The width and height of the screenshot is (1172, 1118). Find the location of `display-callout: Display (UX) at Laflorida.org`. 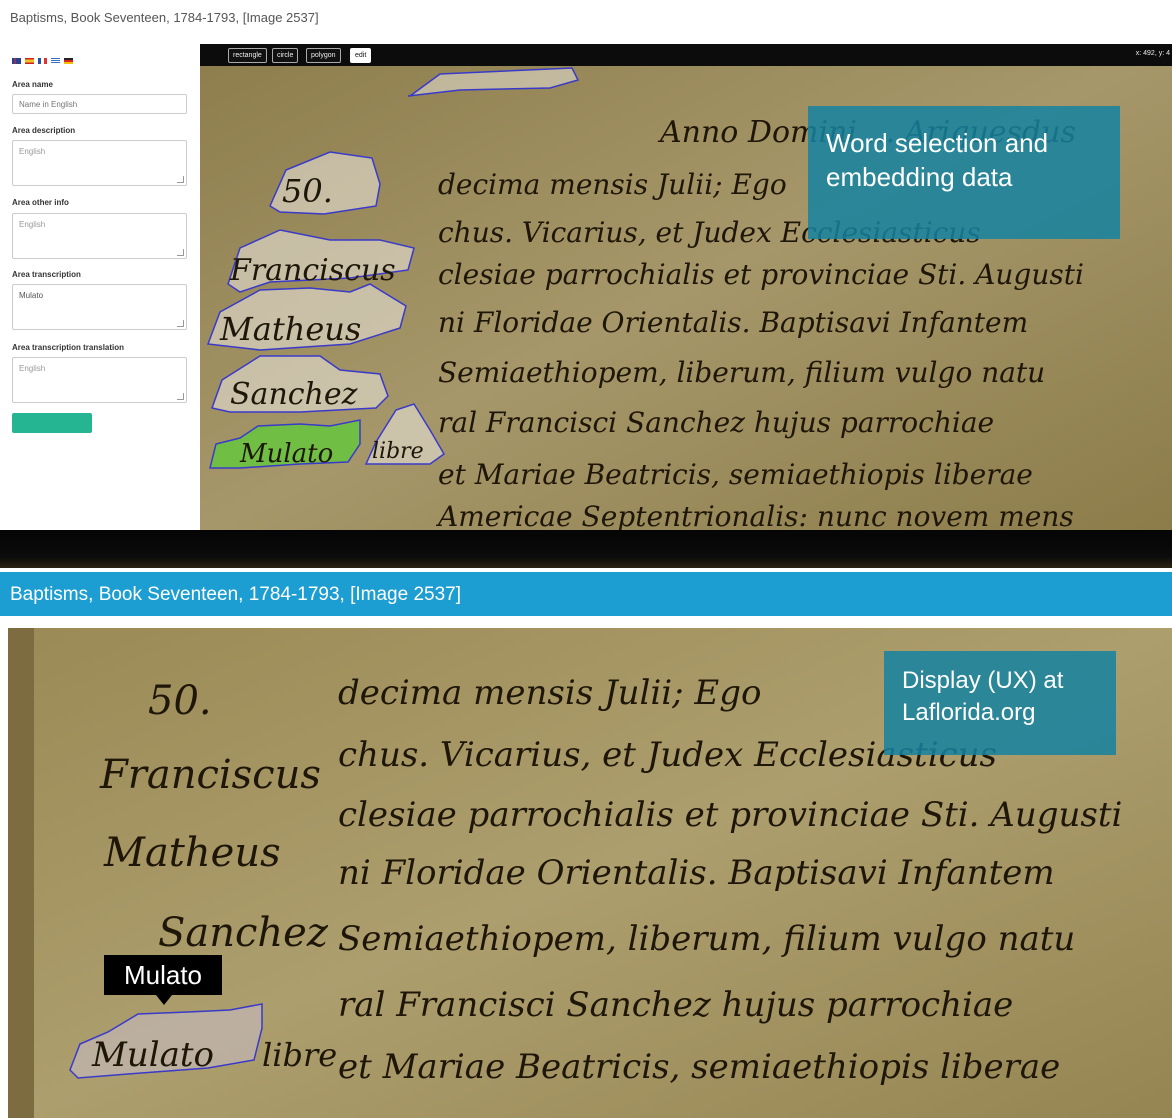

display-callout: Display (UX) at Laflorida.org is located at coordinates (1000, 703).